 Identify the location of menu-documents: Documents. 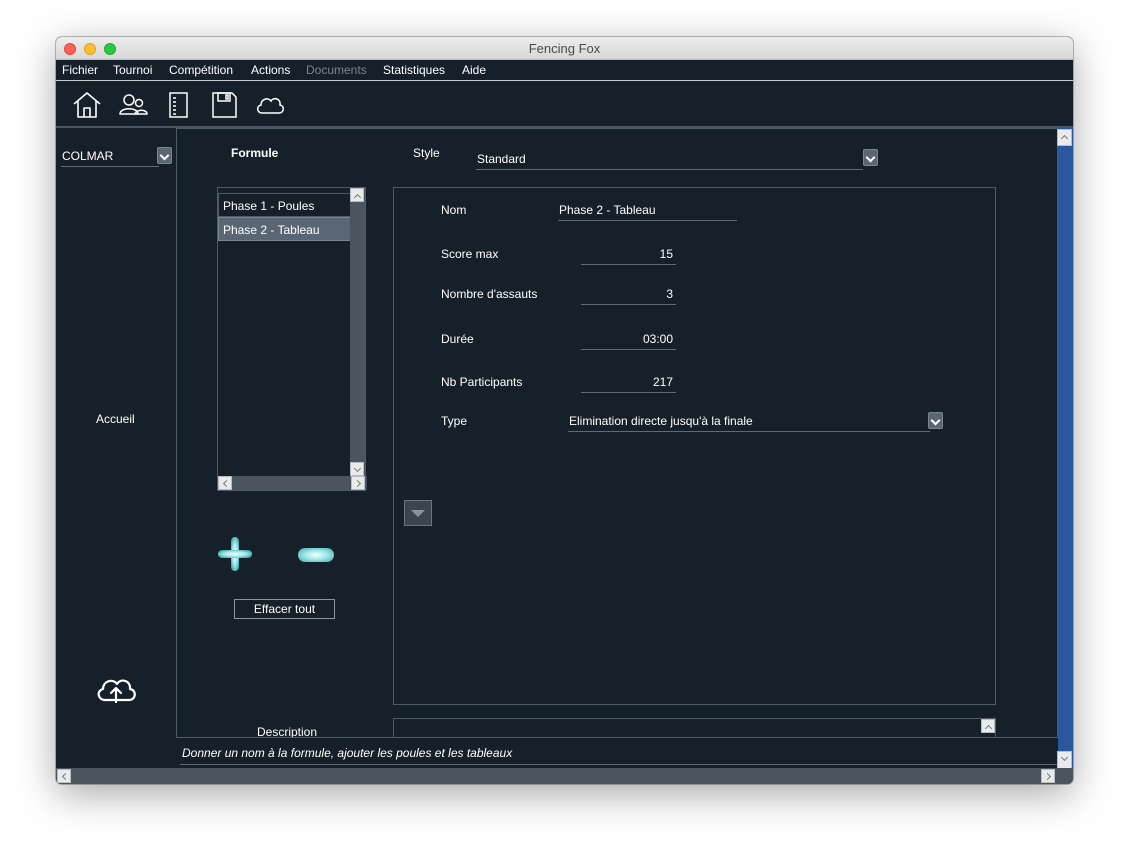
(336, 70).